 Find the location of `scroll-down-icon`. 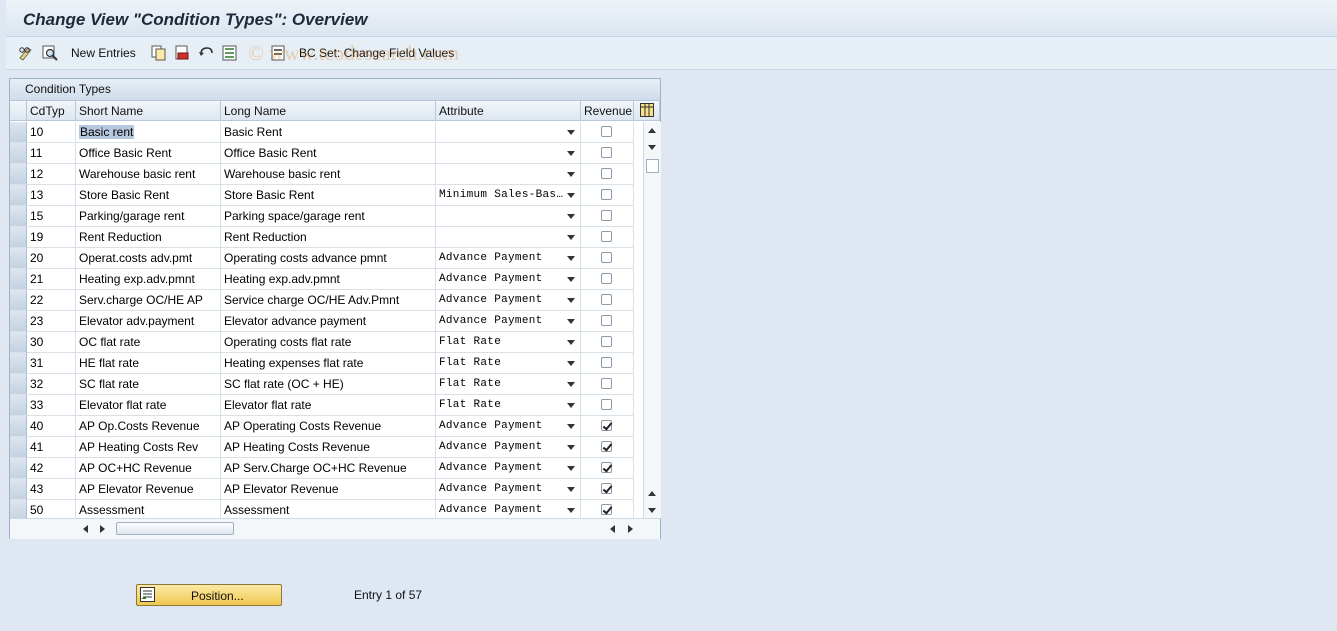

scroll-down-icon is located at coordinates (652, 147).